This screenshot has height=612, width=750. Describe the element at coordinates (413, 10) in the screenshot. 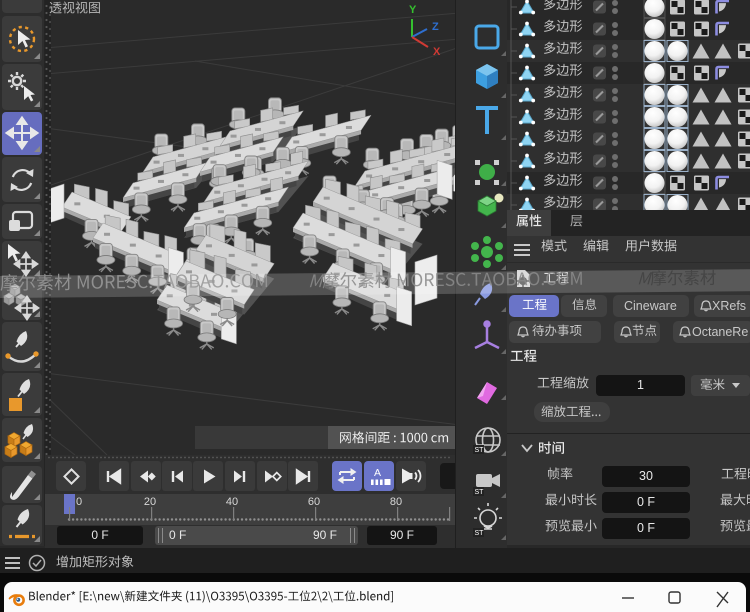

I see `svg-text: Y` at that location.